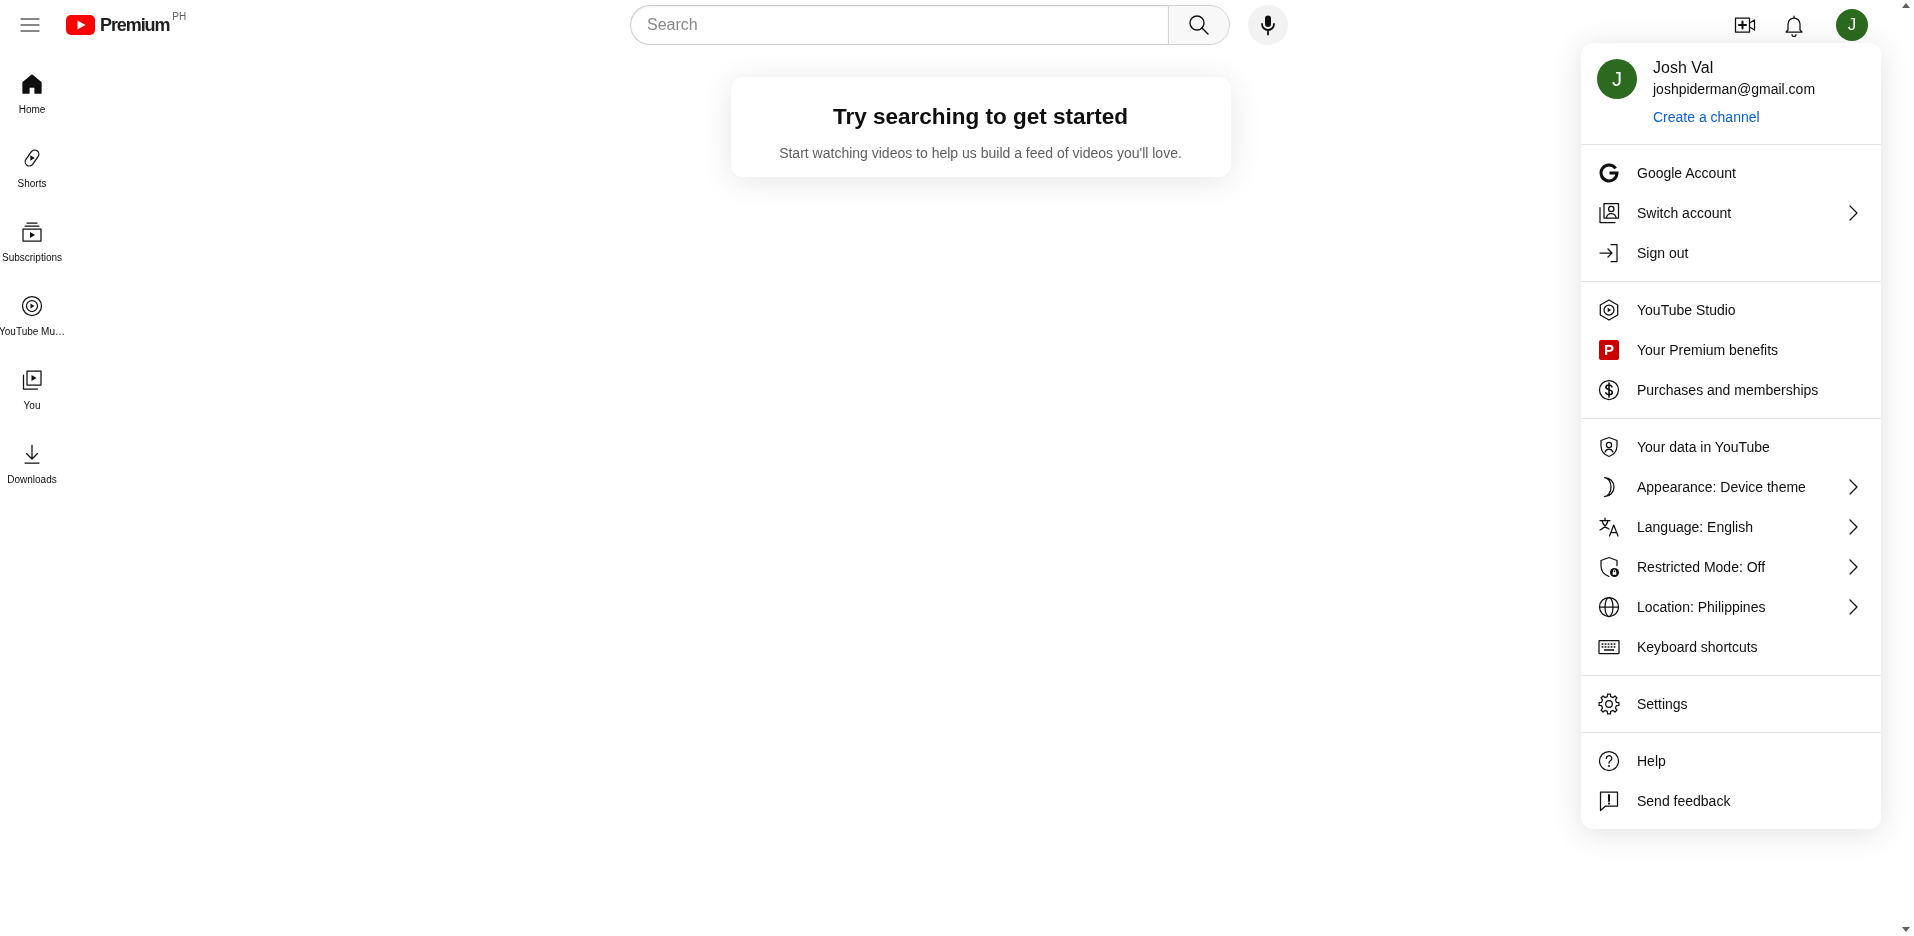  I want to click on prompt-title: Try searching to get started, so click(980, 117).